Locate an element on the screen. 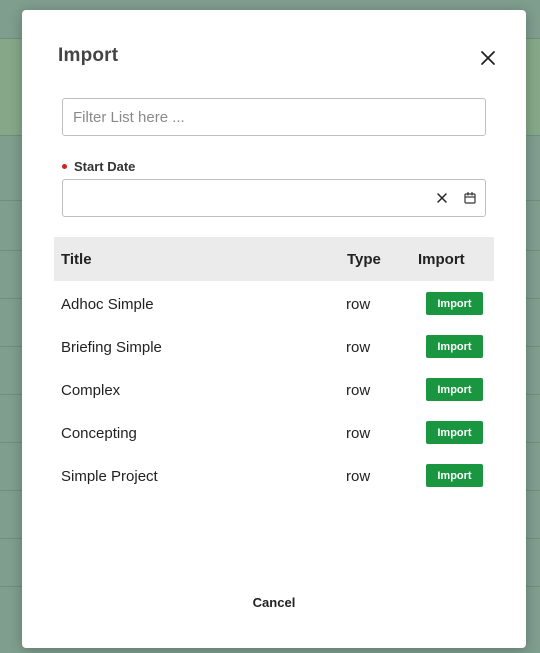 This screenshot has height=653, width=540. calendar-button is located at coordinates (470, 198).